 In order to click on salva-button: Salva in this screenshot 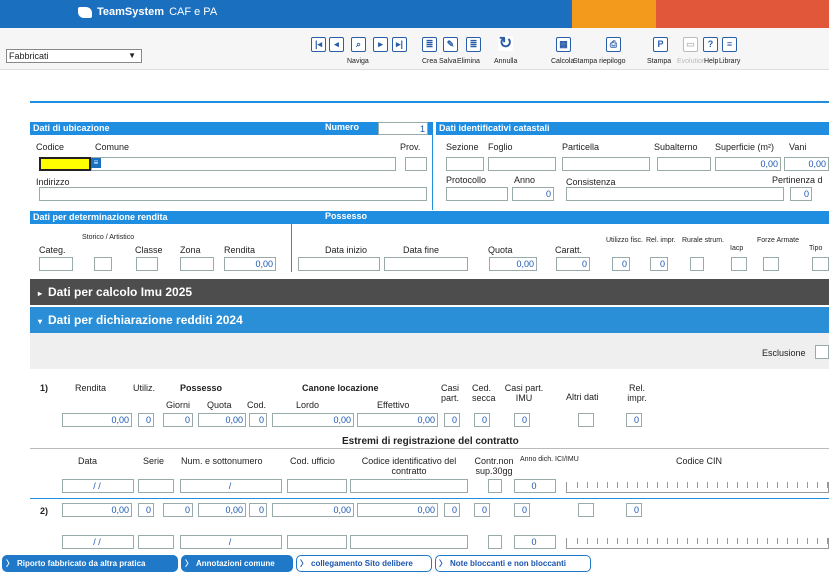, I will do `click(448, 61)`.